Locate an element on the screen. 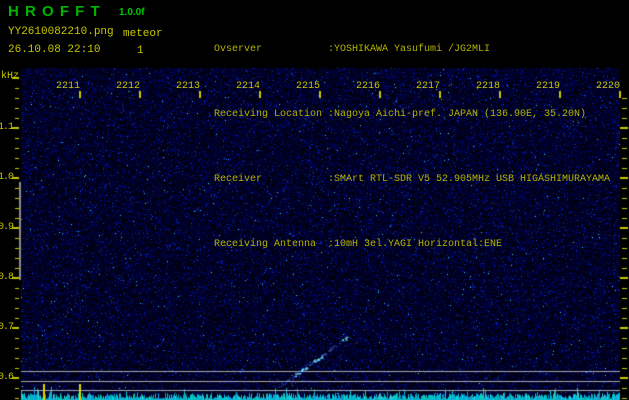 Image resolution: width=629 pixels, height=400 pixels. output-filename: YY2610082210.png is located at coordinates (61, 32).